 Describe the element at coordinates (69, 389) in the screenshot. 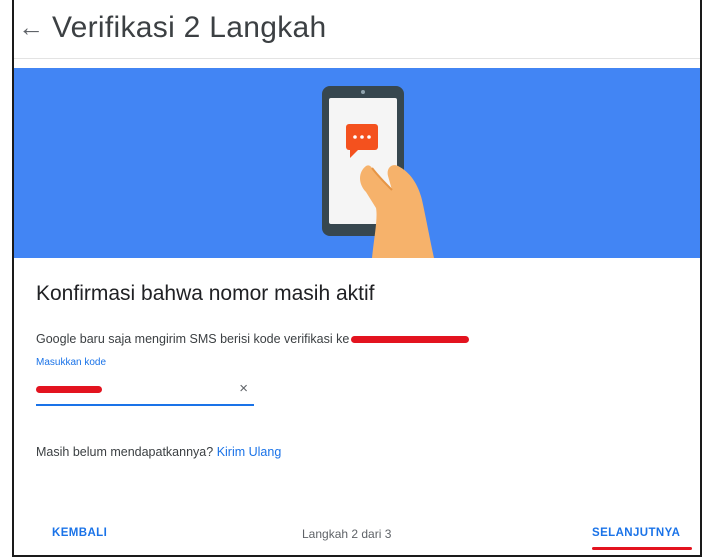

I see `redacted-code-value` at that location.